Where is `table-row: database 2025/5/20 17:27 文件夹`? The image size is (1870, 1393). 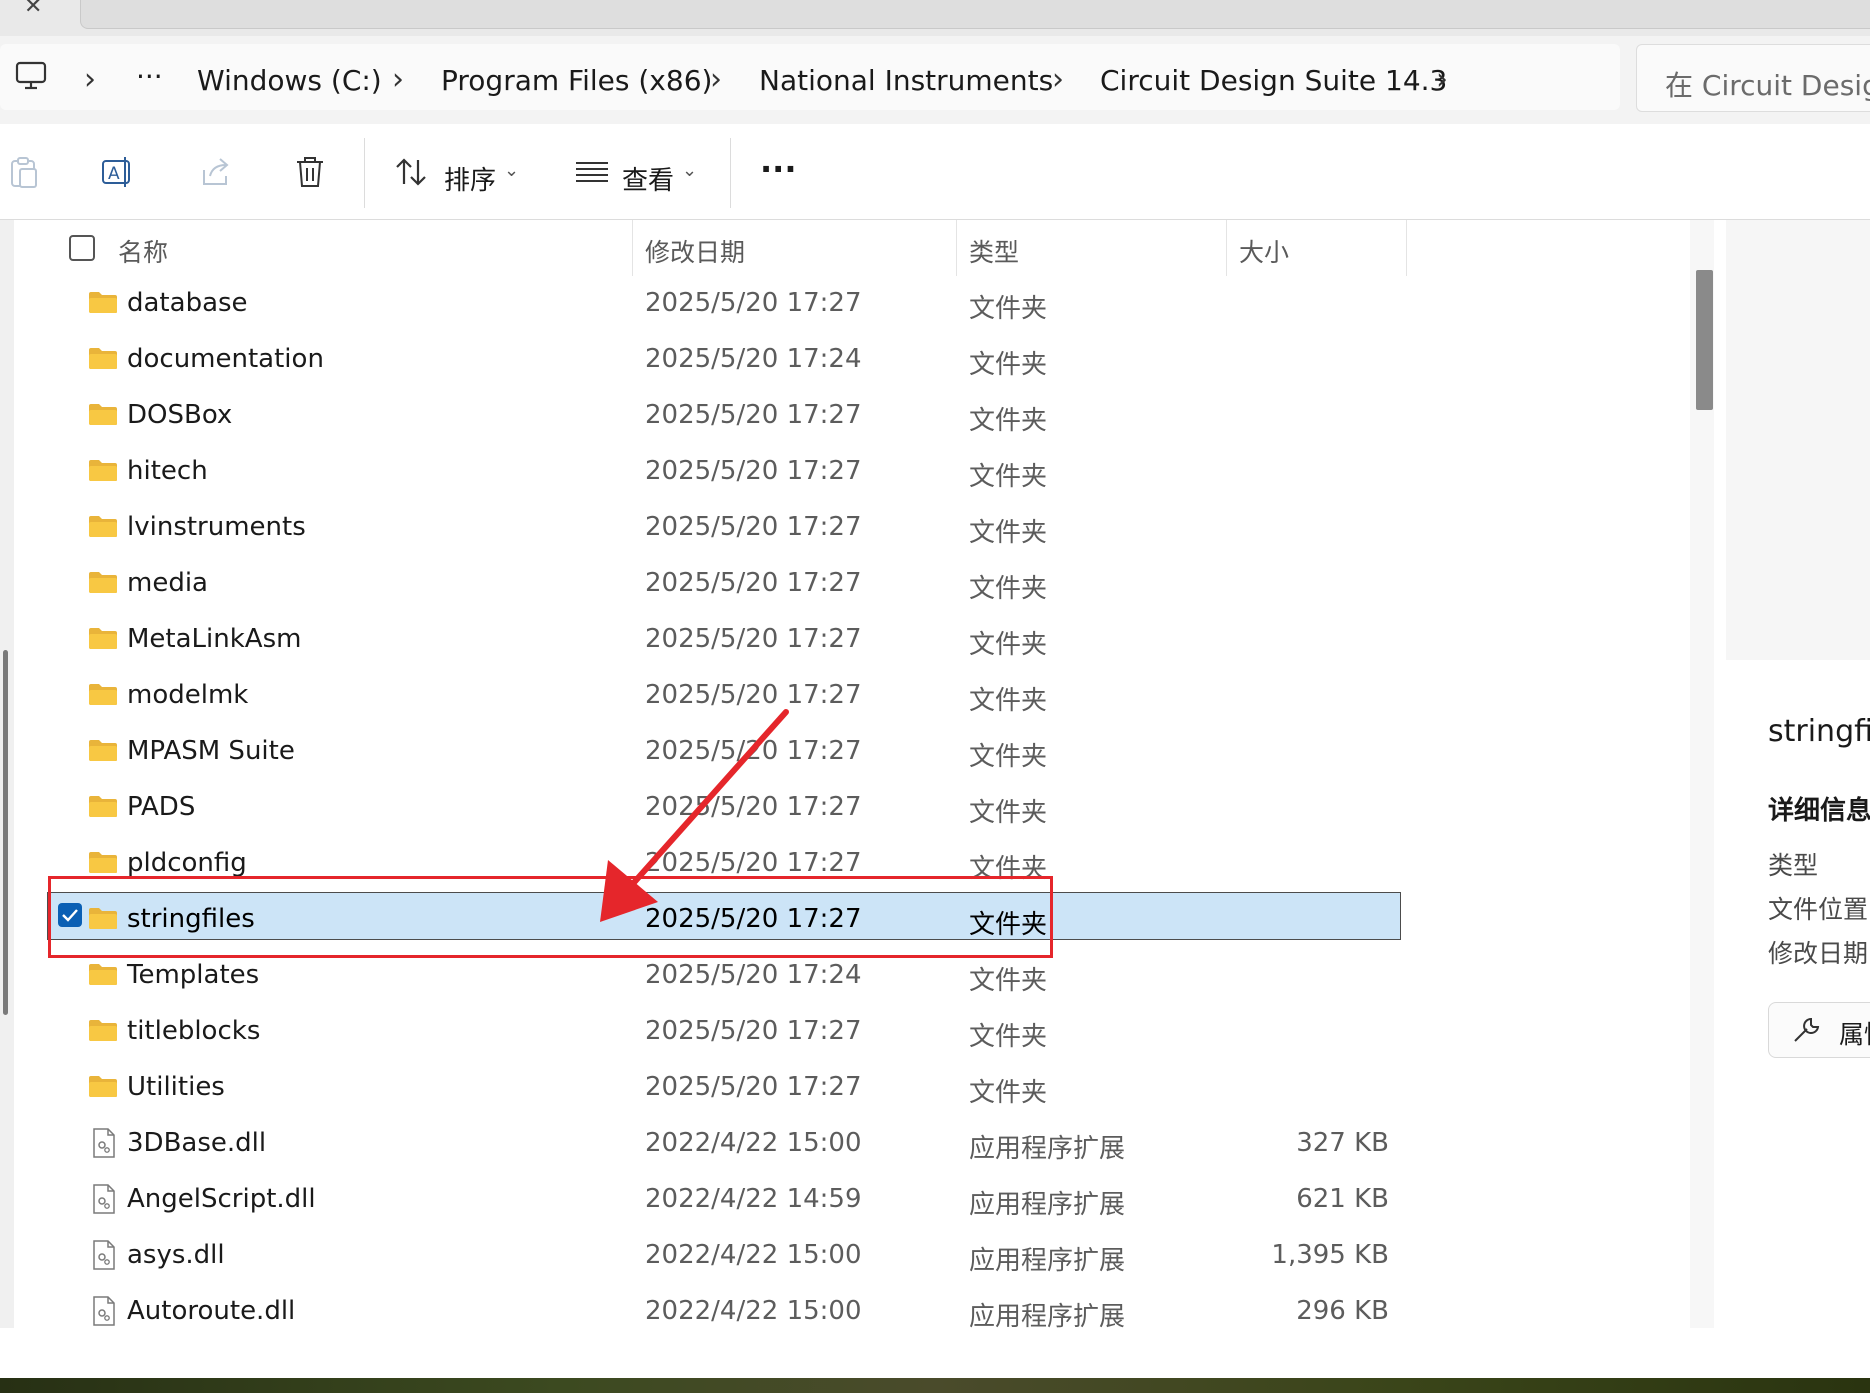
table-row: database 2025/5/20 17:27 文件夹 is located at coordinates (709, 304).